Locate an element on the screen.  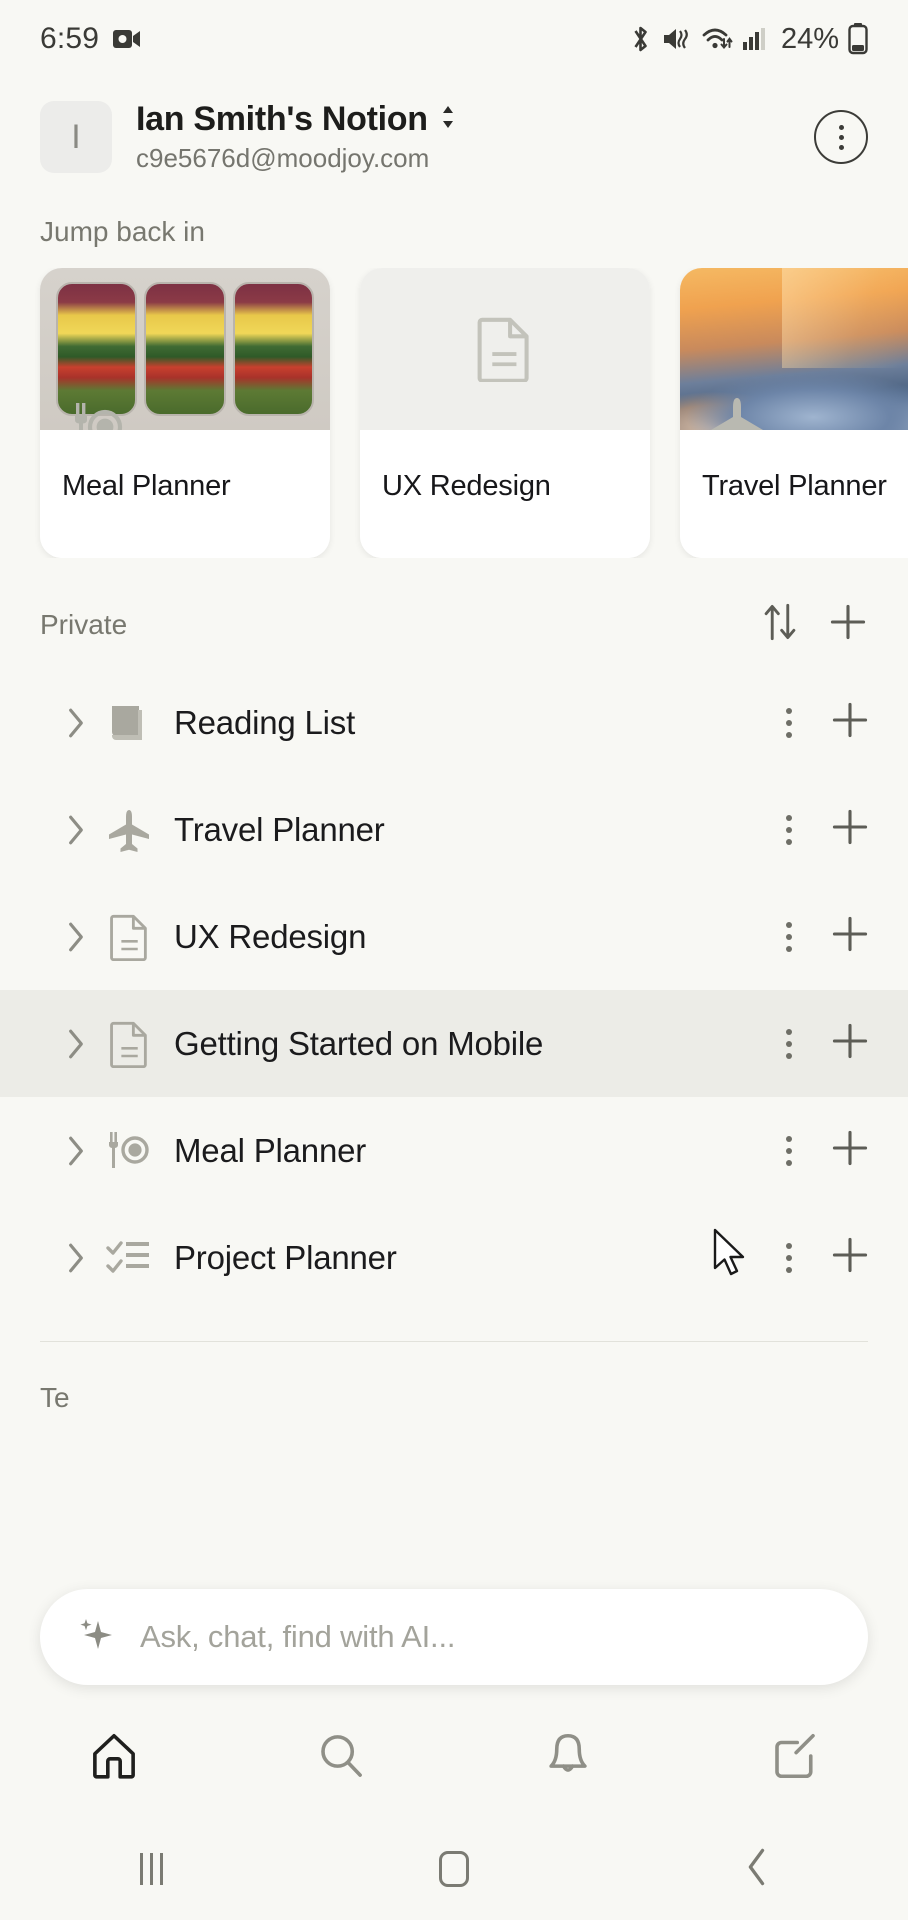
book-icon is located at coordinates (129, 723).